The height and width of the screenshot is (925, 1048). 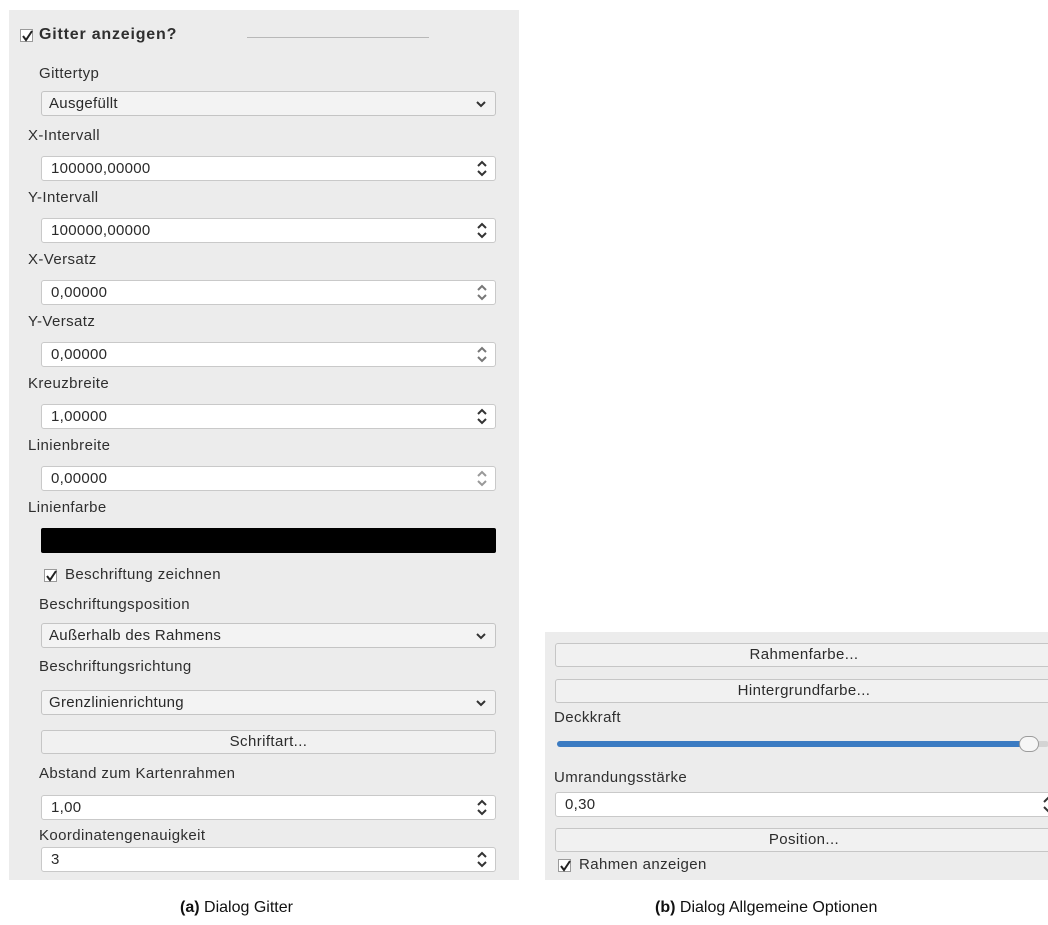 What do you see at coordinates (268, 230) in the screenshot?
I see `y-interval-spinbox: 100000,00000` at bounding box center [268, 230].